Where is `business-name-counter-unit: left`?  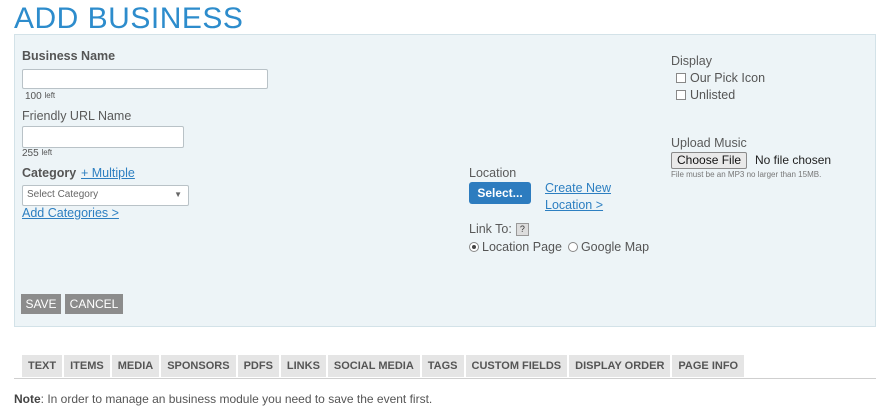 business-name-counter-unit: left is located at coordinates (50, 95).